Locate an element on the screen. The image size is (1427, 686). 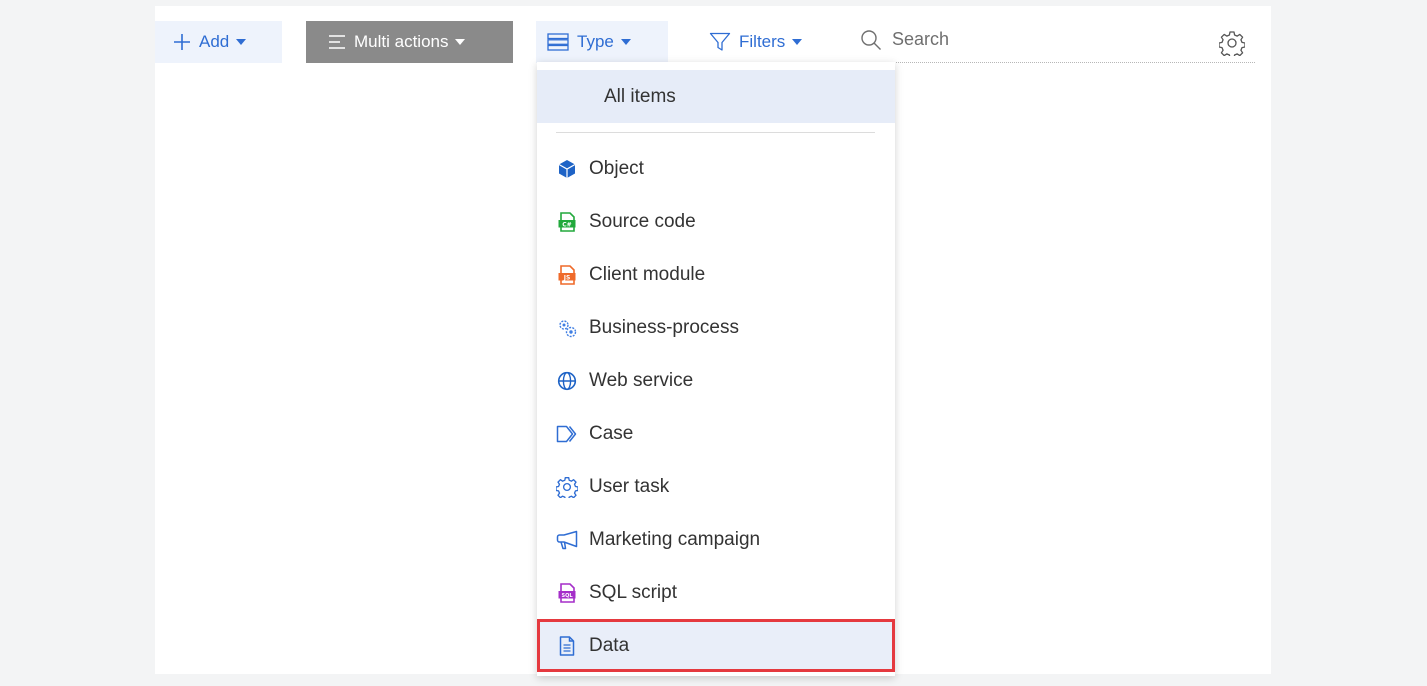
svg-text: C# is located at coordinates (566, 224).